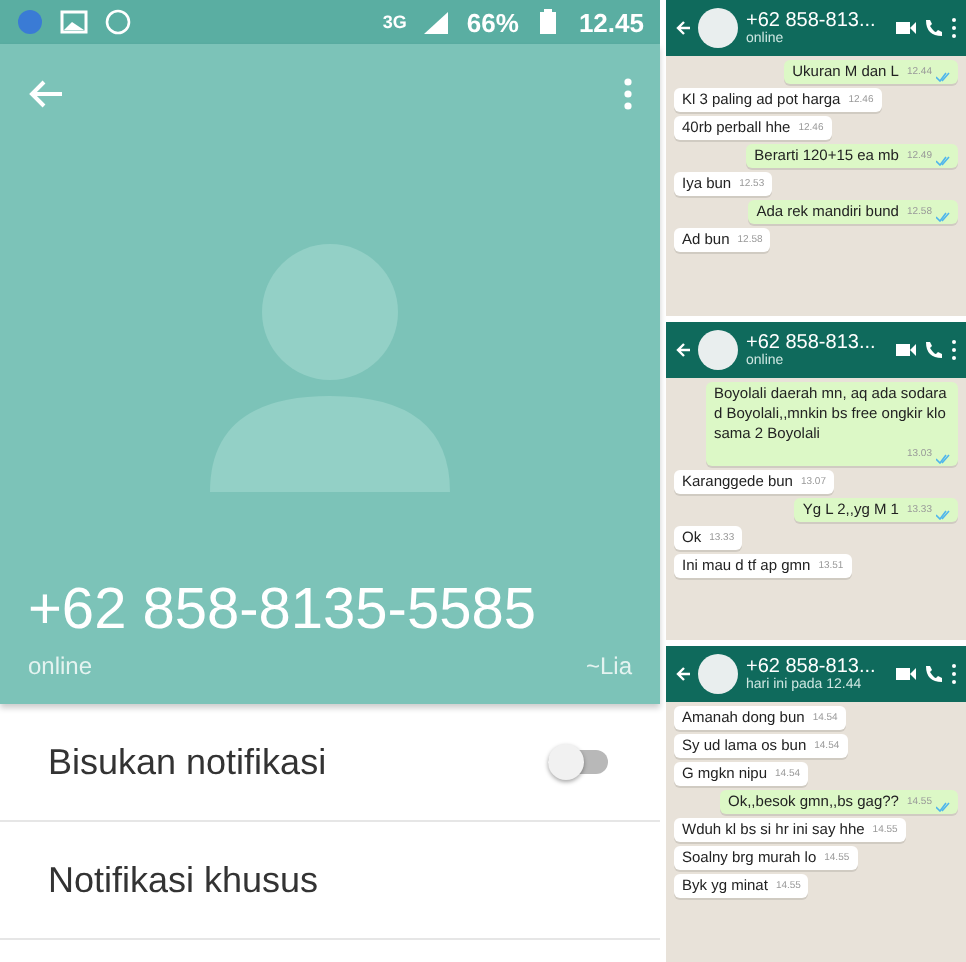 The width and height of the screenshot is (966, 962). I want to click on settings-row: Bisukan notifikasi, so click(330, 763).